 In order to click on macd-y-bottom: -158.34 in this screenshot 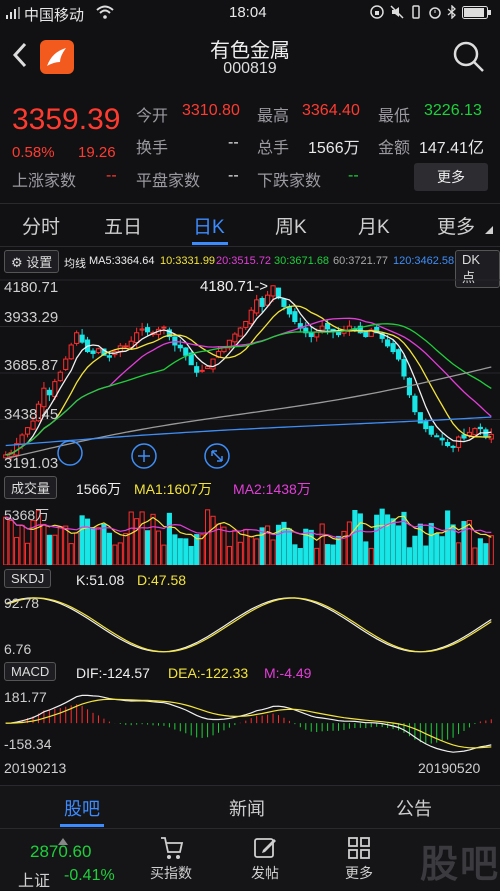, I will do `click(28, 744)`.